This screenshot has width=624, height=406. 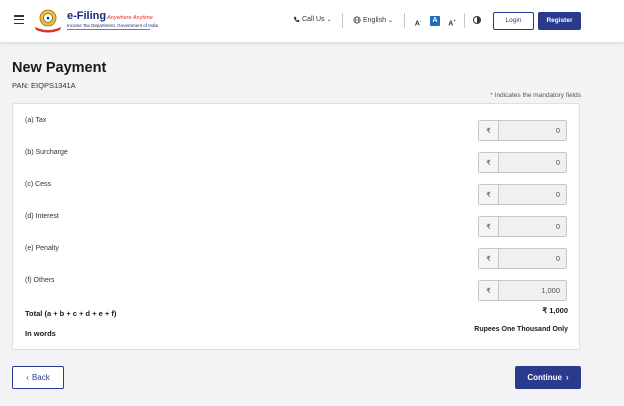 I want to click on pan-label: PAN:, so click(x=20, y=85).